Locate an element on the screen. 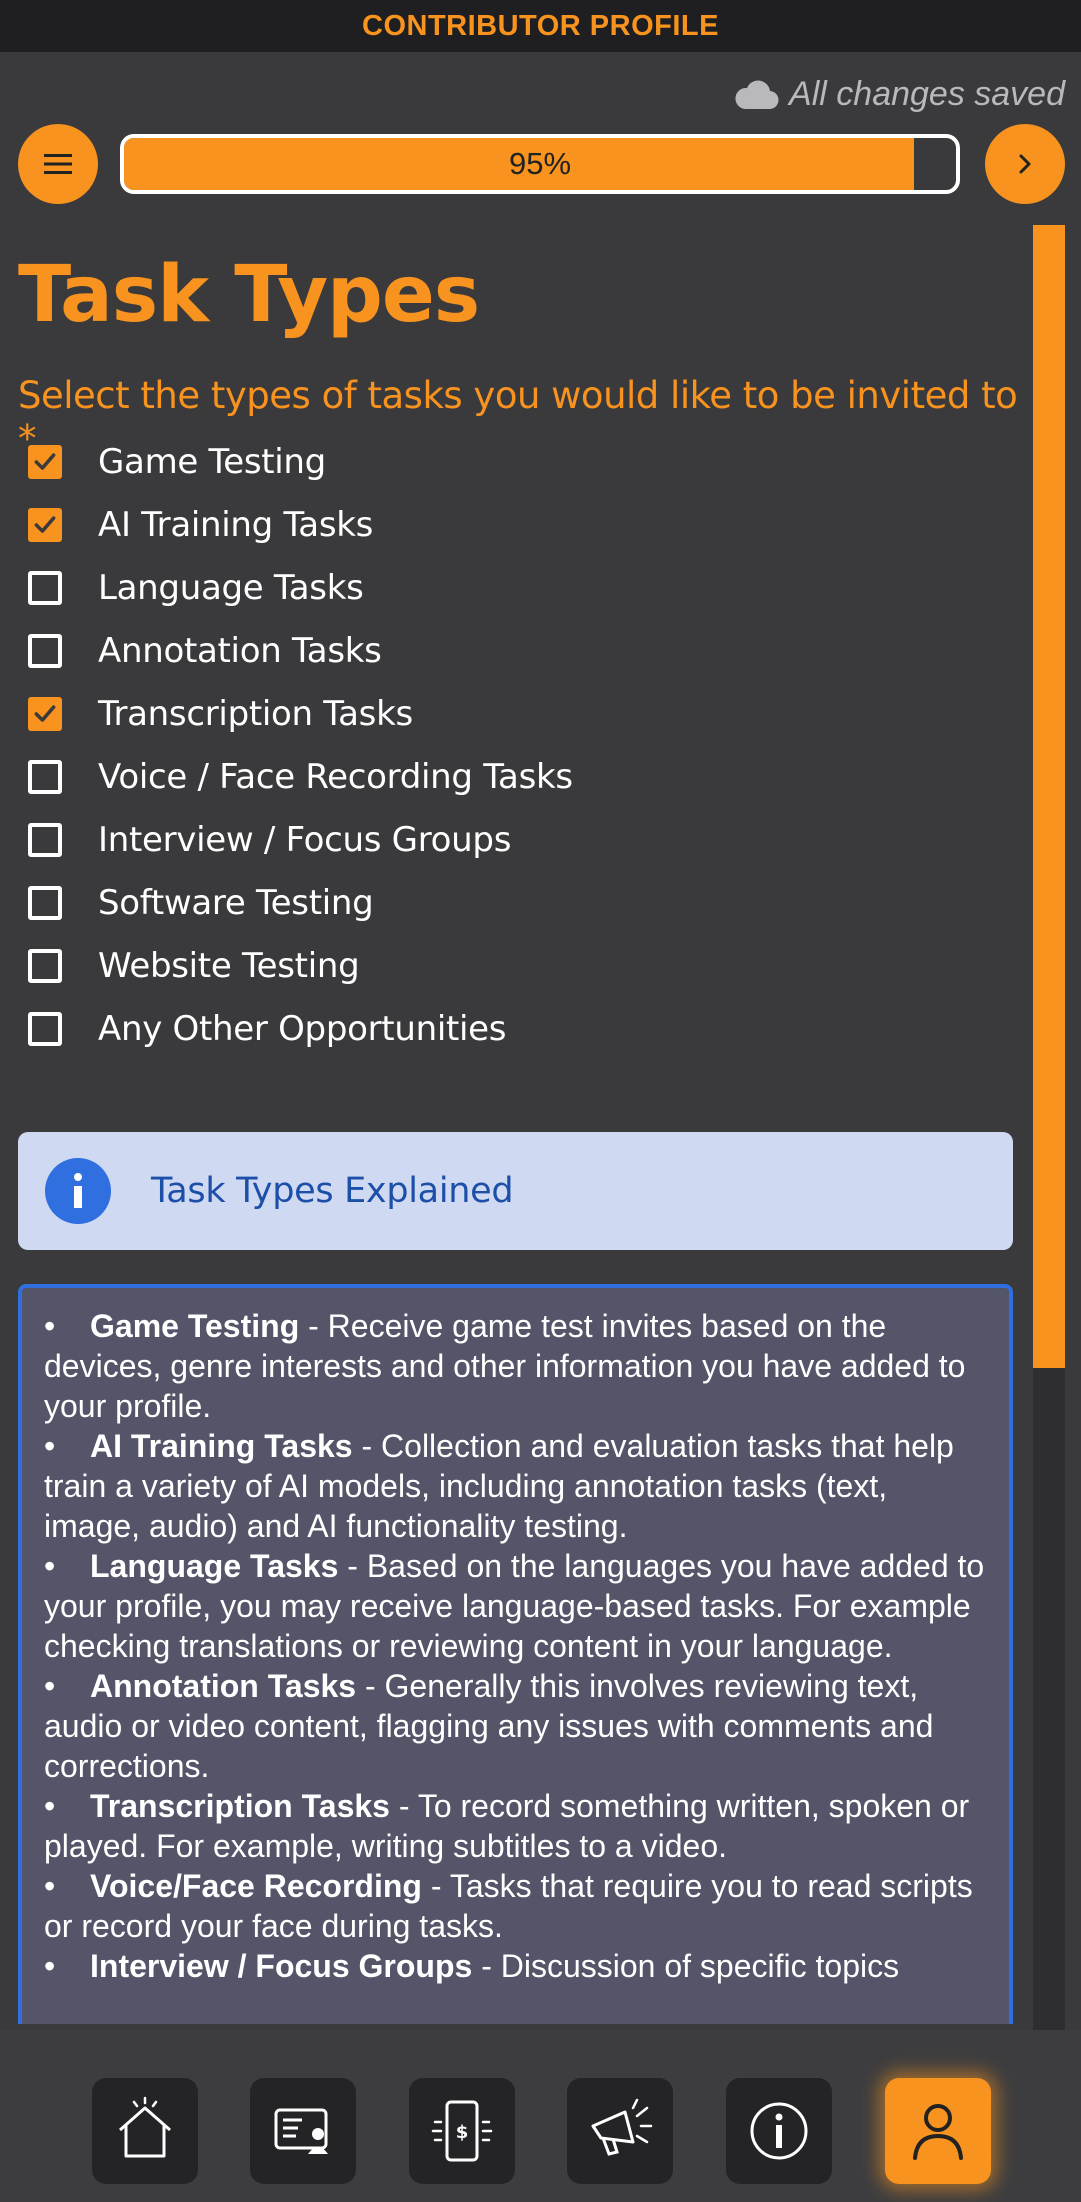 The height and width of the screenshot is (2202, 1081). chevron-right-icon is located at coordinates (1025, 164).